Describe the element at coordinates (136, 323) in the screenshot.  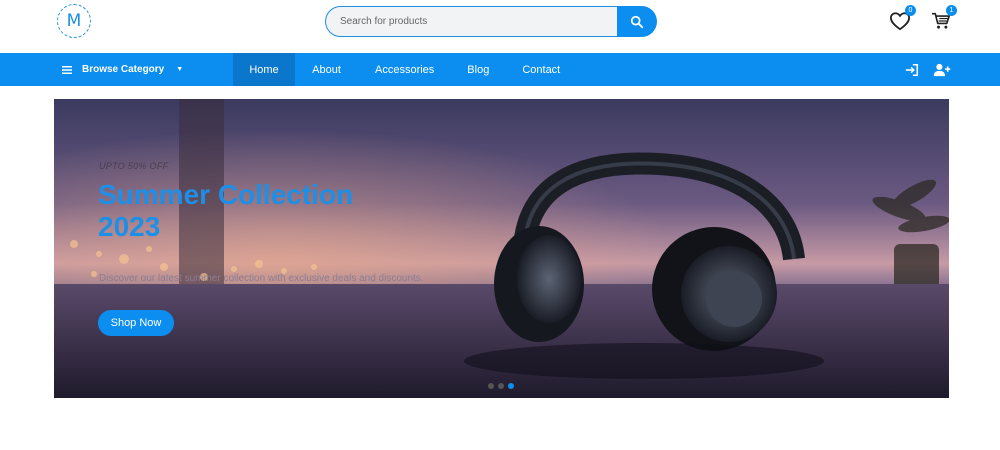
I see `shop-now-button: Shop Now` at that location.